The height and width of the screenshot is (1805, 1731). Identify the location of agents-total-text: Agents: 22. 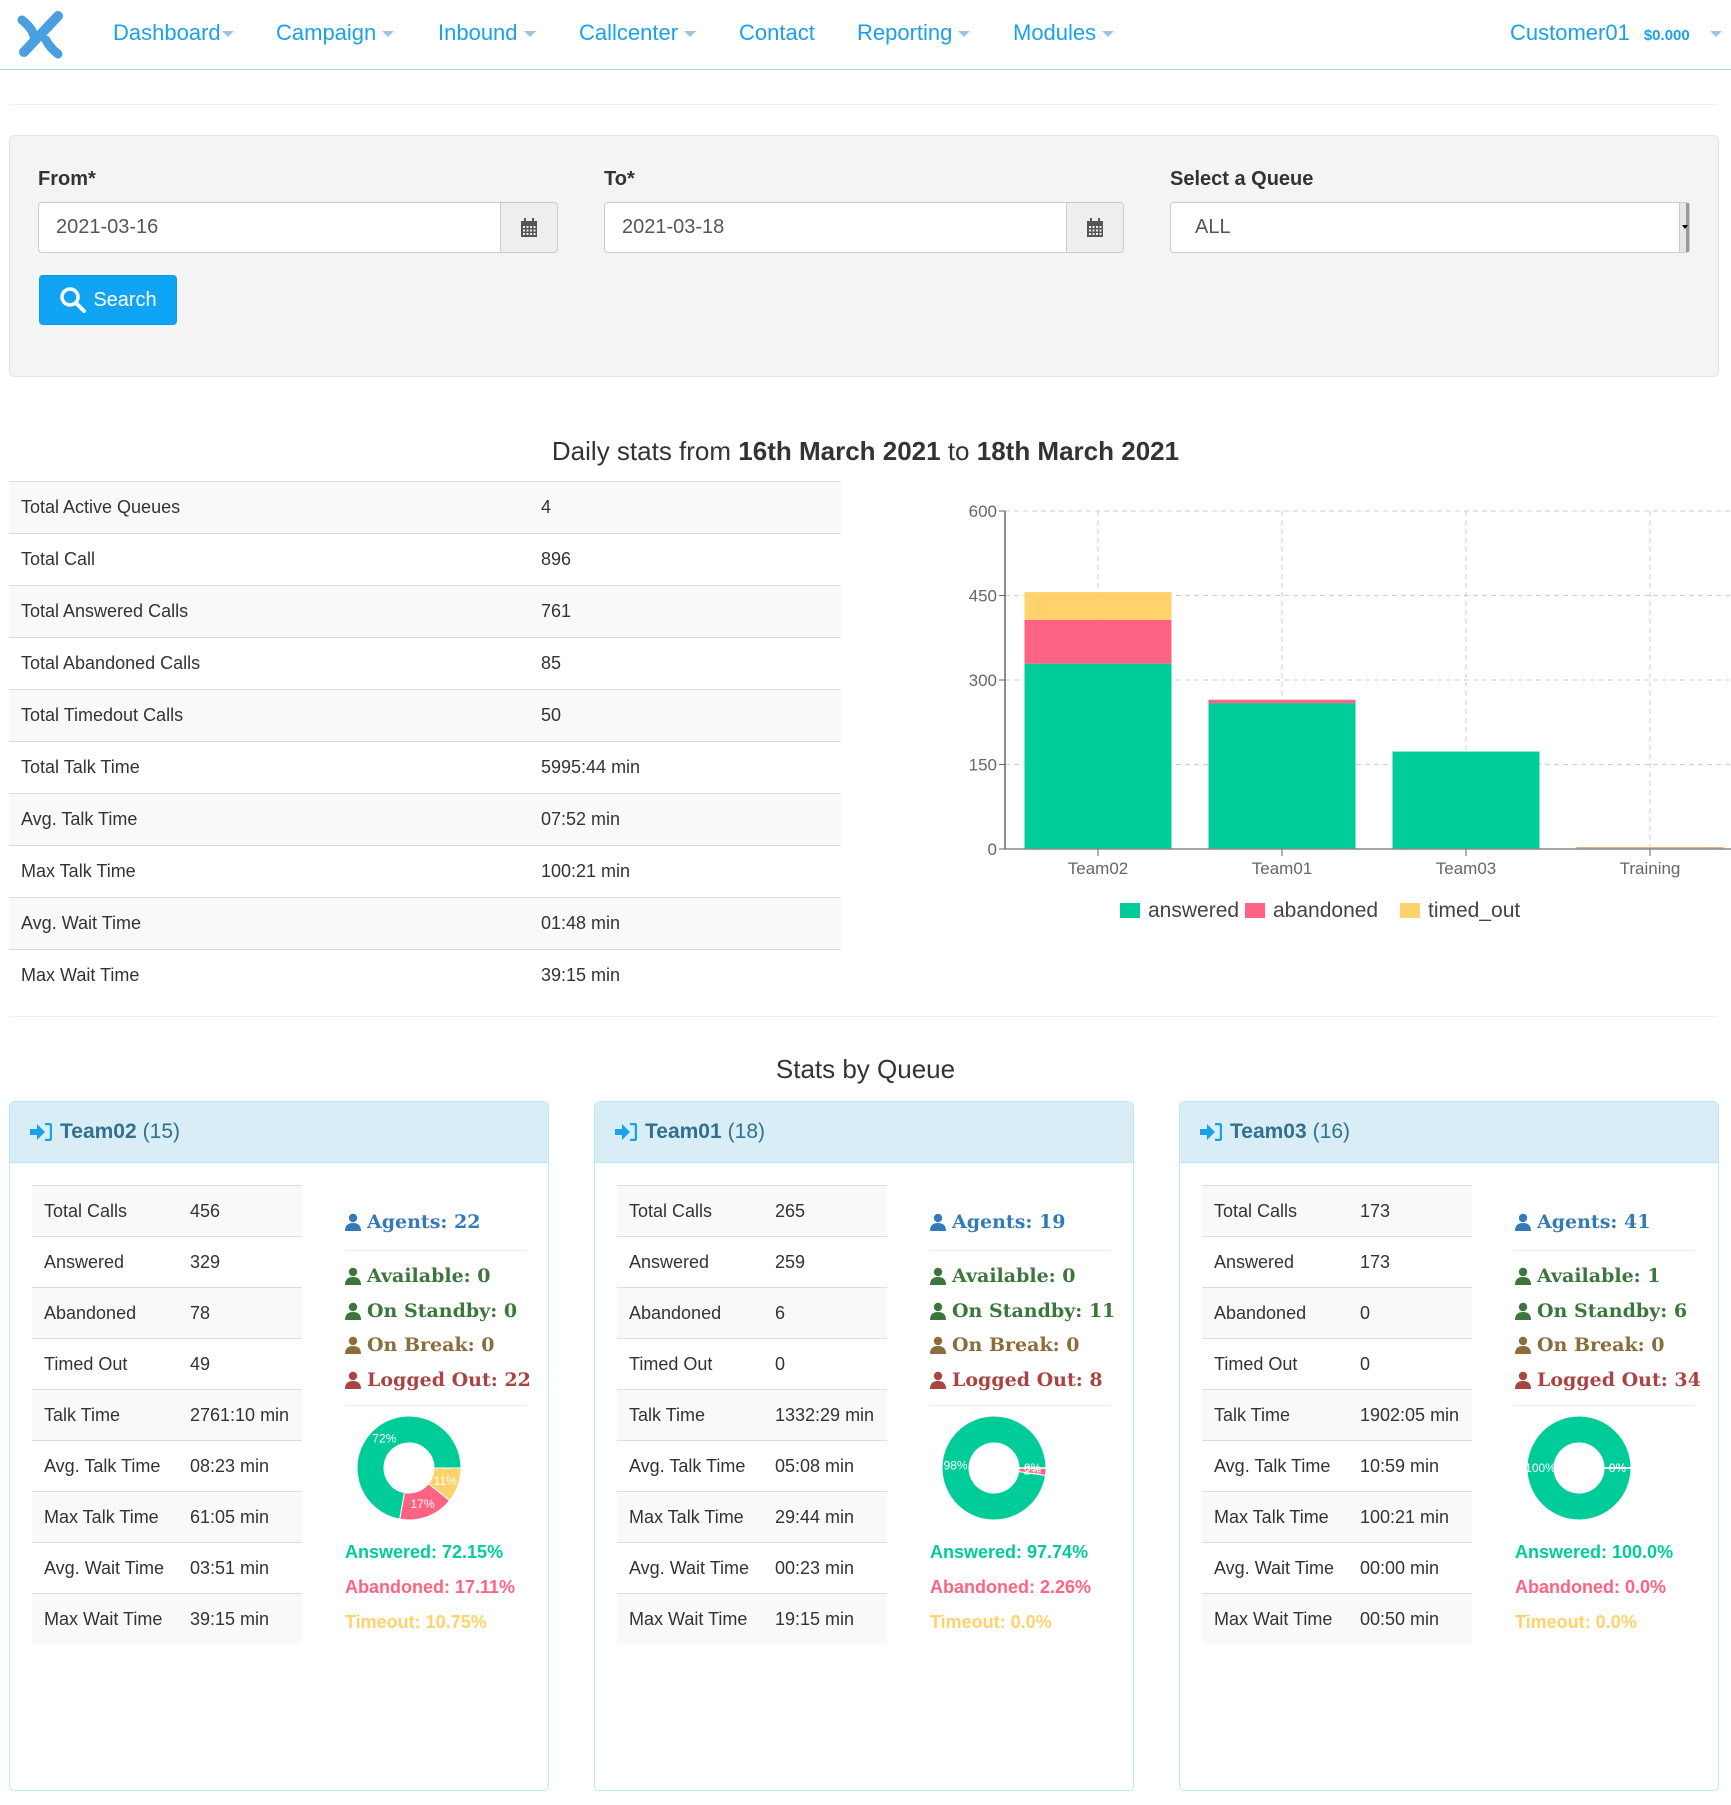
(424, 1222).